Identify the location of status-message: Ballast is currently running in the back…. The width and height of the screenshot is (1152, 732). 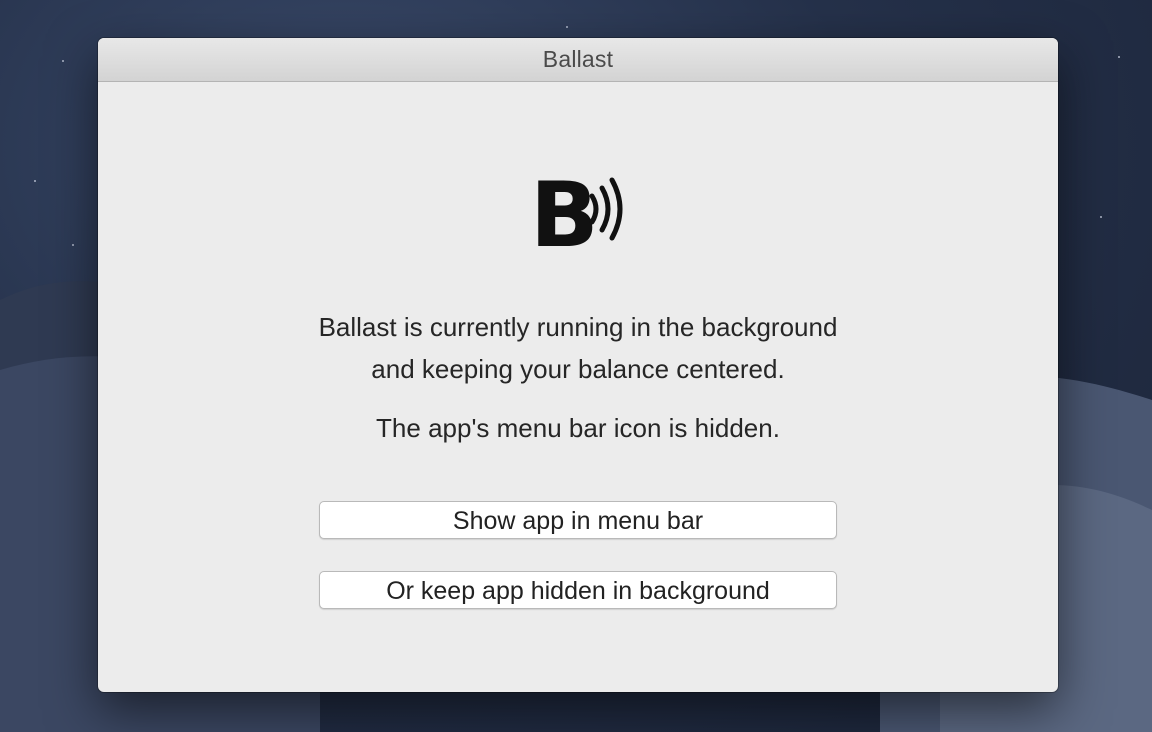
(578, 348).